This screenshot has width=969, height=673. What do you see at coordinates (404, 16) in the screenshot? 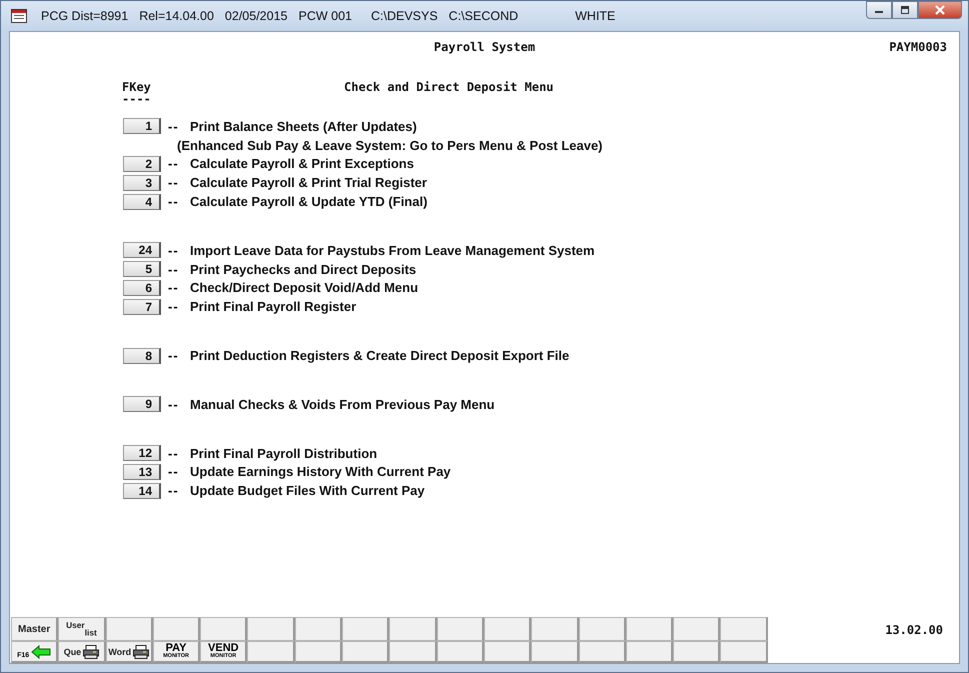
I see `title-text: C:\DEVSYS` at bounding box center [404, 16].